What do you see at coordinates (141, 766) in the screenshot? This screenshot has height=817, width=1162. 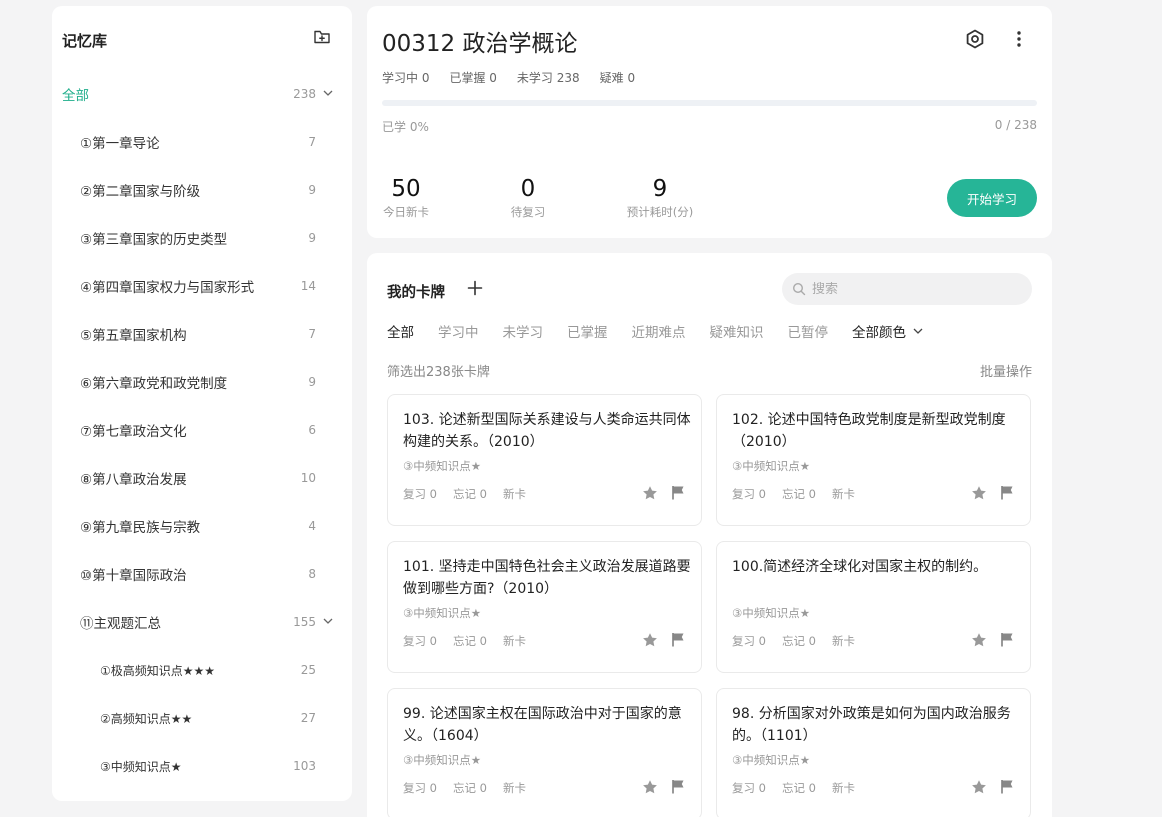 I see `sidebar-item-label: ③中频知识点★` at bounding box center [141, 766].